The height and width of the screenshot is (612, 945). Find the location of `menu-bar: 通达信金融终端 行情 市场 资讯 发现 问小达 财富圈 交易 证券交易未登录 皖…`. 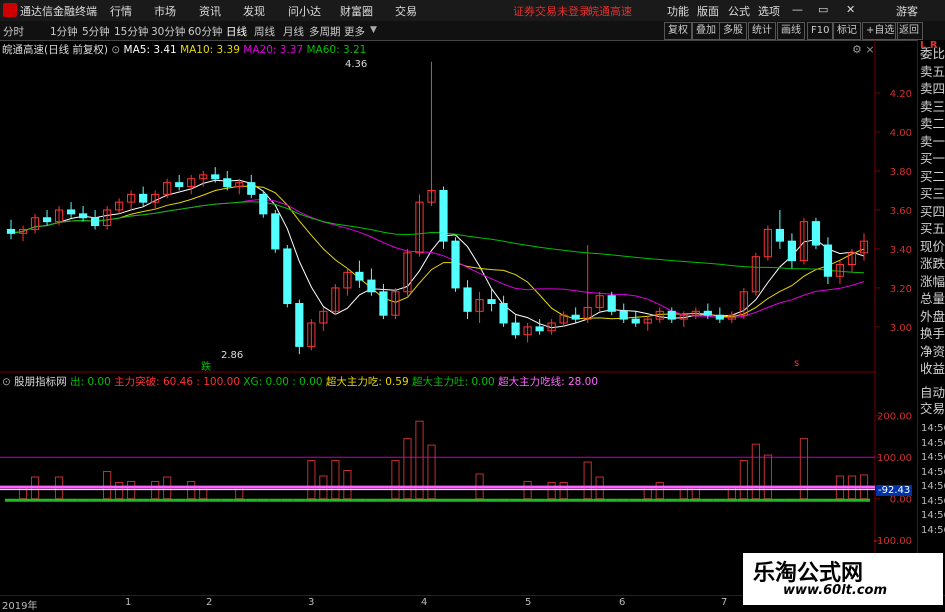

menu-bar: 通达信金融终端 行情 市场 资讯 发现 问小达 财富圈 交易 证券交易未登录 皖… is located at coordinates (472, 11).